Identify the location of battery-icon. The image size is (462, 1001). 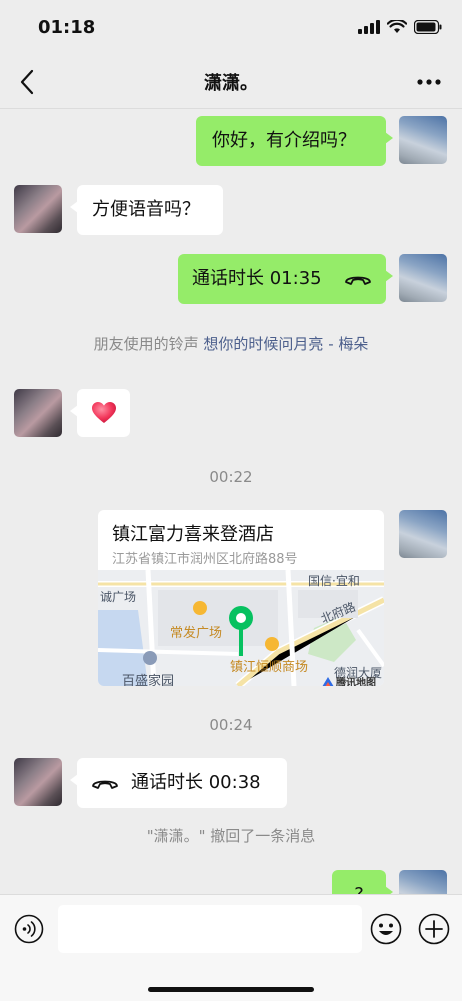
(428, 27).